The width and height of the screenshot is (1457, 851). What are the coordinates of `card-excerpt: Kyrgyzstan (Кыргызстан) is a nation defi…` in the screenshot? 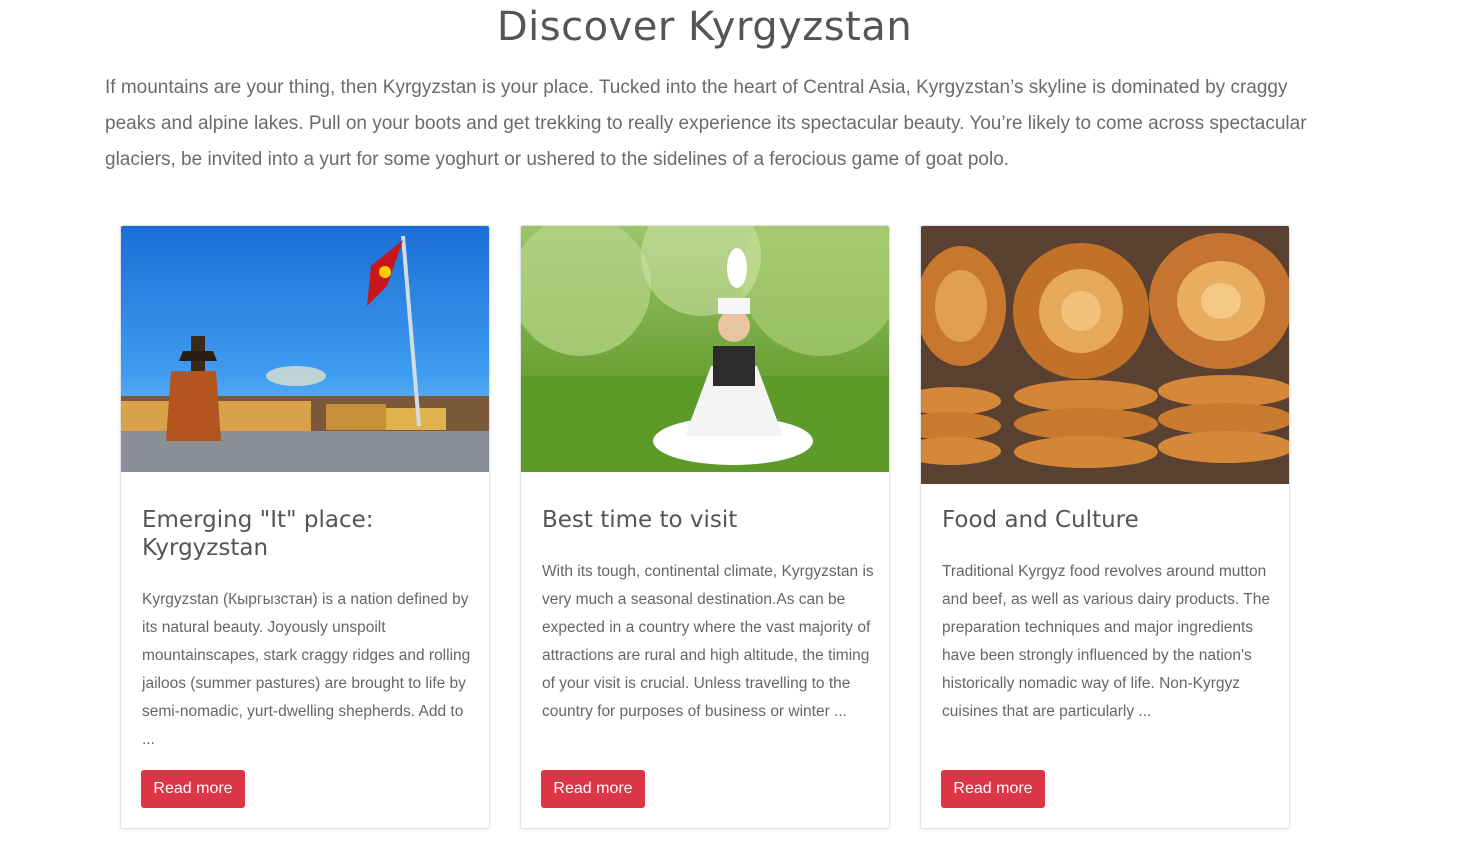 It's located at (306, 669).